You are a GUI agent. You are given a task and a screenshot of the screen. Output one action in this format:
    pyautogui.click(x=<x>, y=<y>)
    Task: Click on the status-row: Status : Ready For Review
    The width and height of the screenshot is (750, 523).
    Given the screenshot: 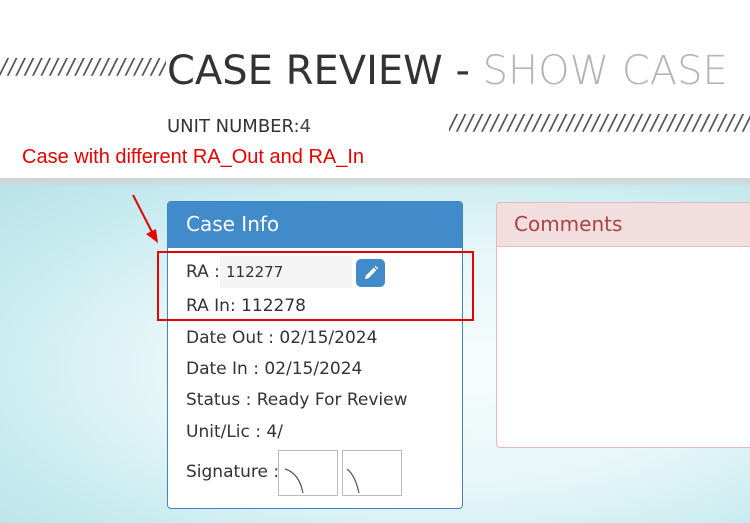 What is the action you would take?
    pyautogui.click(x=297, y=400)
    